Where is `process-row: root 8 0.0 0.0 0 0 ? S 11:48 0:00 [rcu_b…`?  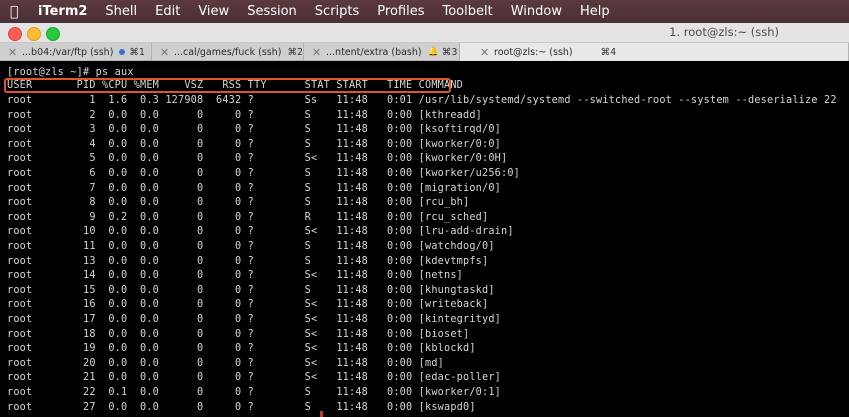 process-row: root 8 0.0 0.0 0 0 ? S 11:48 0:00 [rcu_b… is located at coordinates (238, 203).